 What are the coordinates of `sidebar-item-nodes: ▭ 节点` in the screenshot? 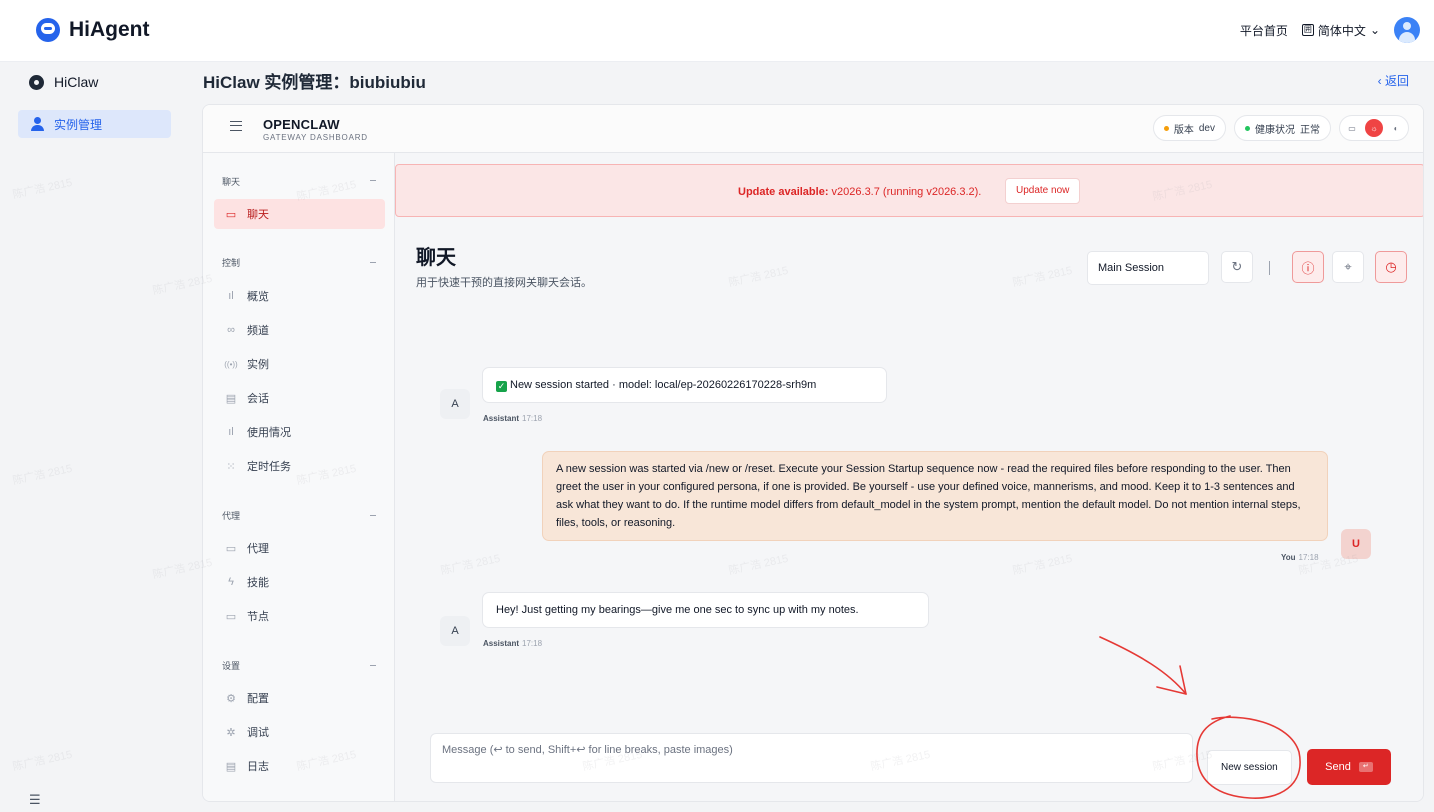 It's located at (299, 616).